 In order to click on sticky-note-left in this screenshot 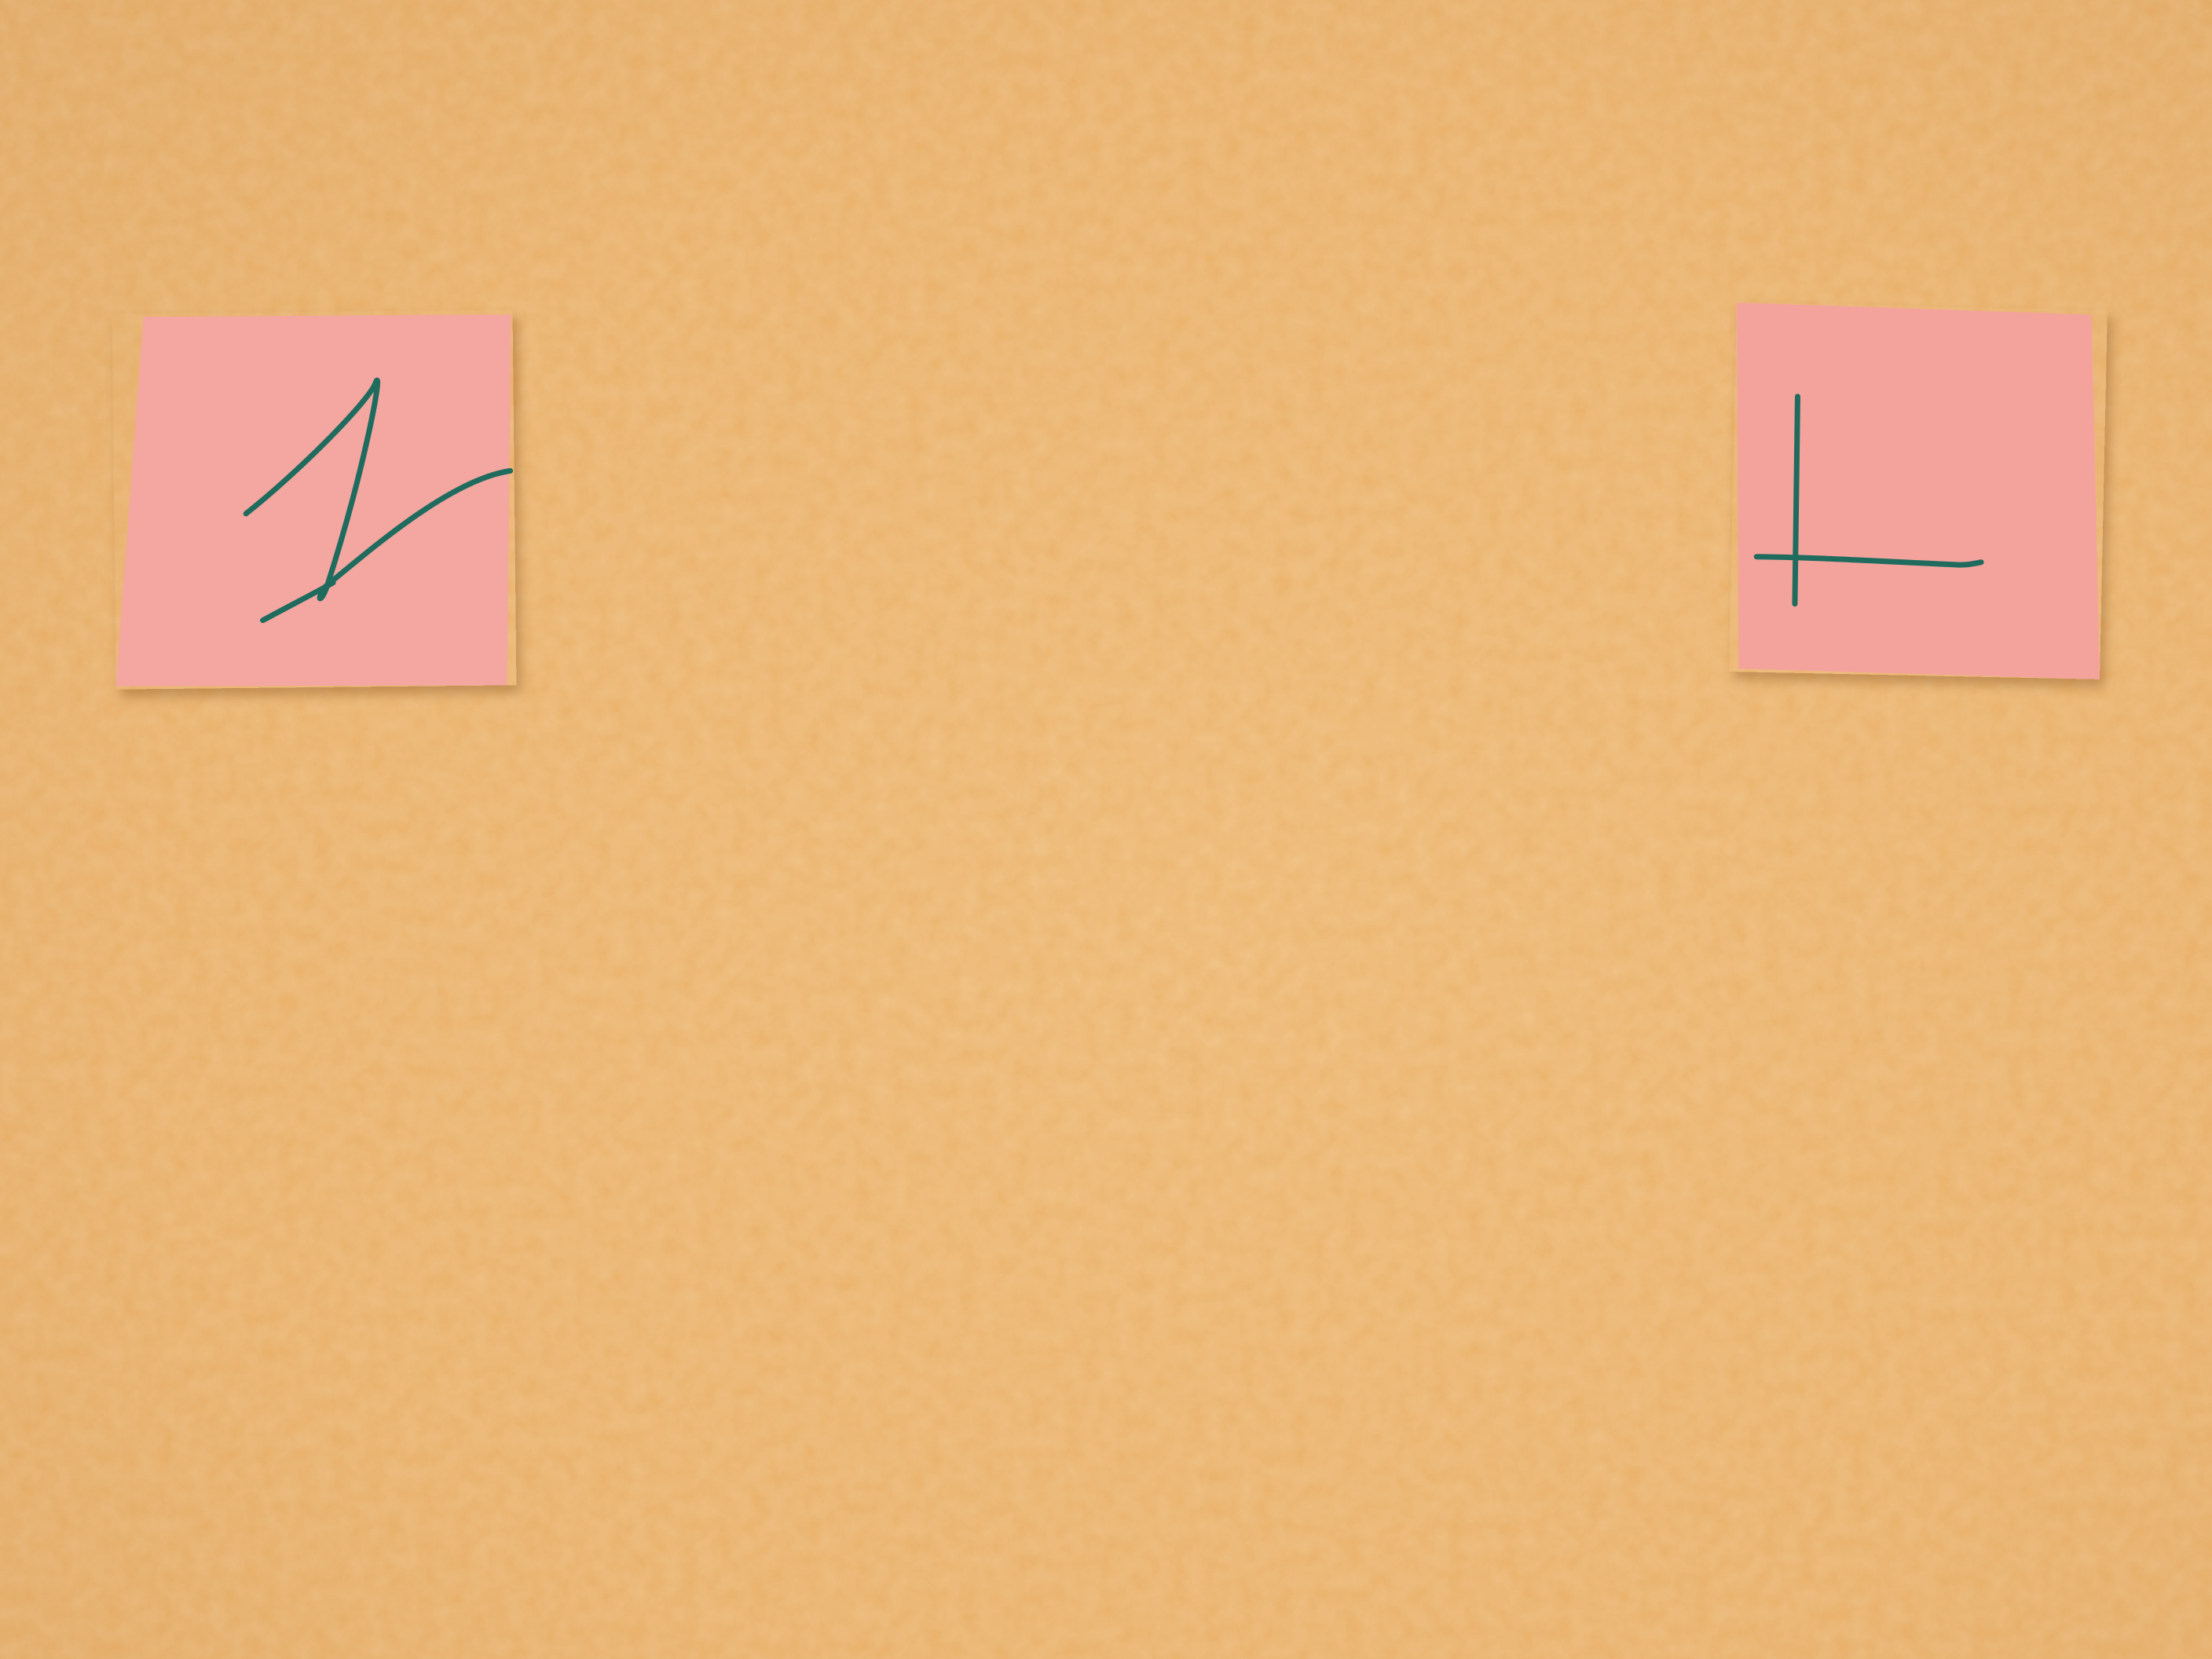, I will do `click(314, 499)`.